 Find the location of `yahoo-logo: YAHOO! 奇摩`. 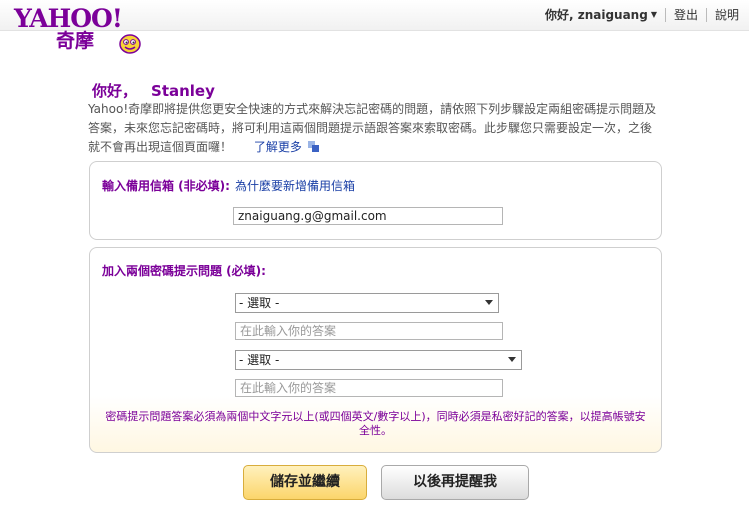

yahoo-logo: YAHOO! 奇摩 is located at coordinates (79, 32).